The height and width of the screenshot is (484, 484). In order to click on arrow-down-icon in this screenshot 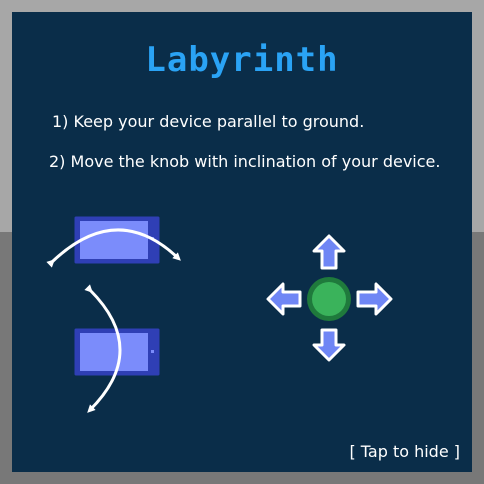, I will do `click(329, 345)`.